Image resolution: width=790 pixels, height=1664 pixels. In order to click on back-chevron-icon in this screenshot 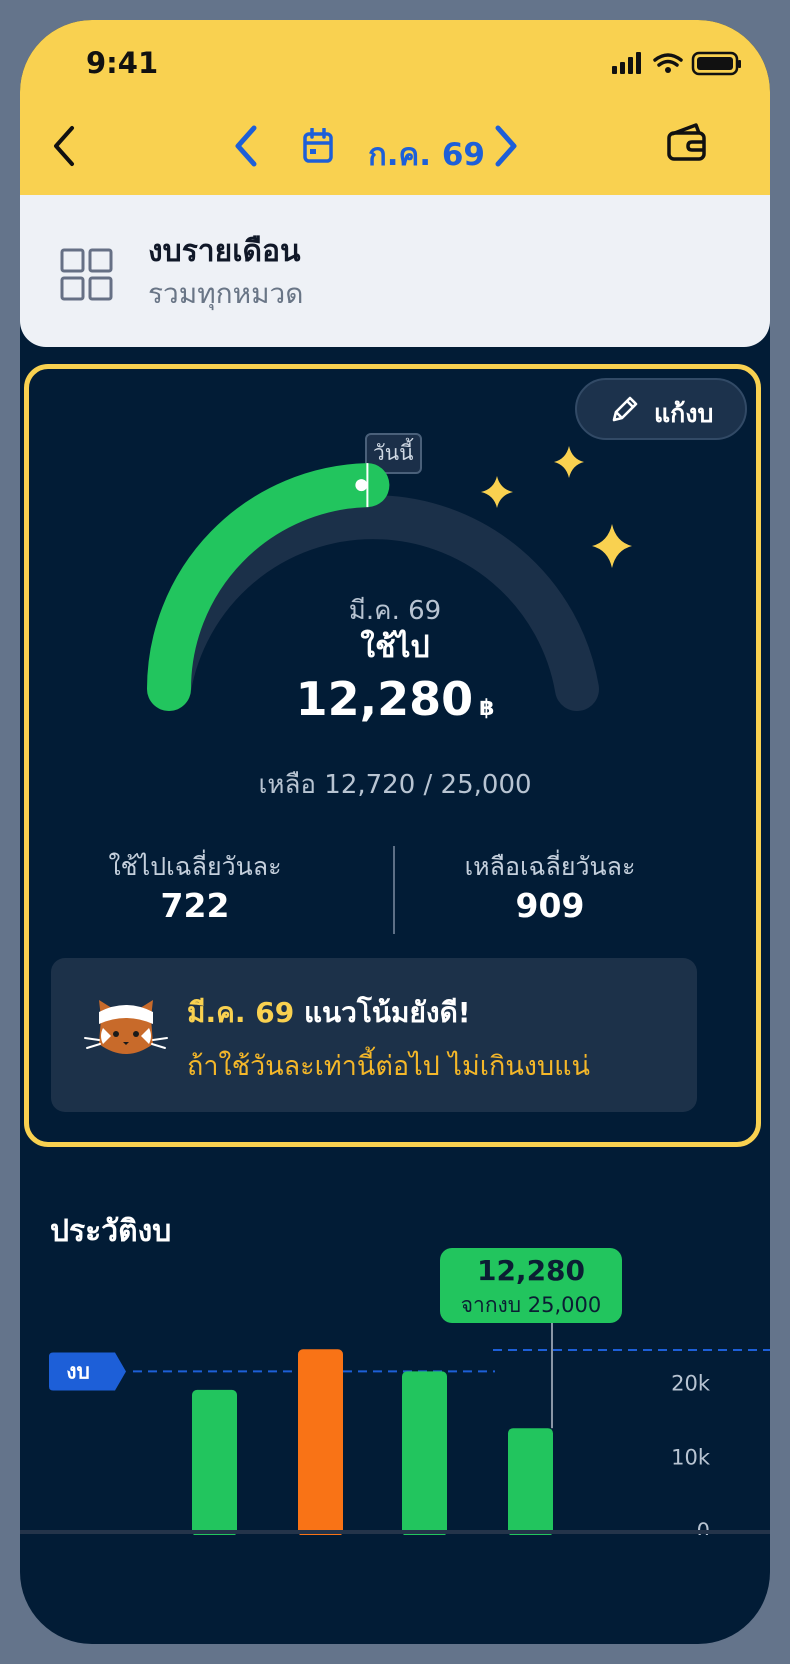, I will do `click(64, 146)`.